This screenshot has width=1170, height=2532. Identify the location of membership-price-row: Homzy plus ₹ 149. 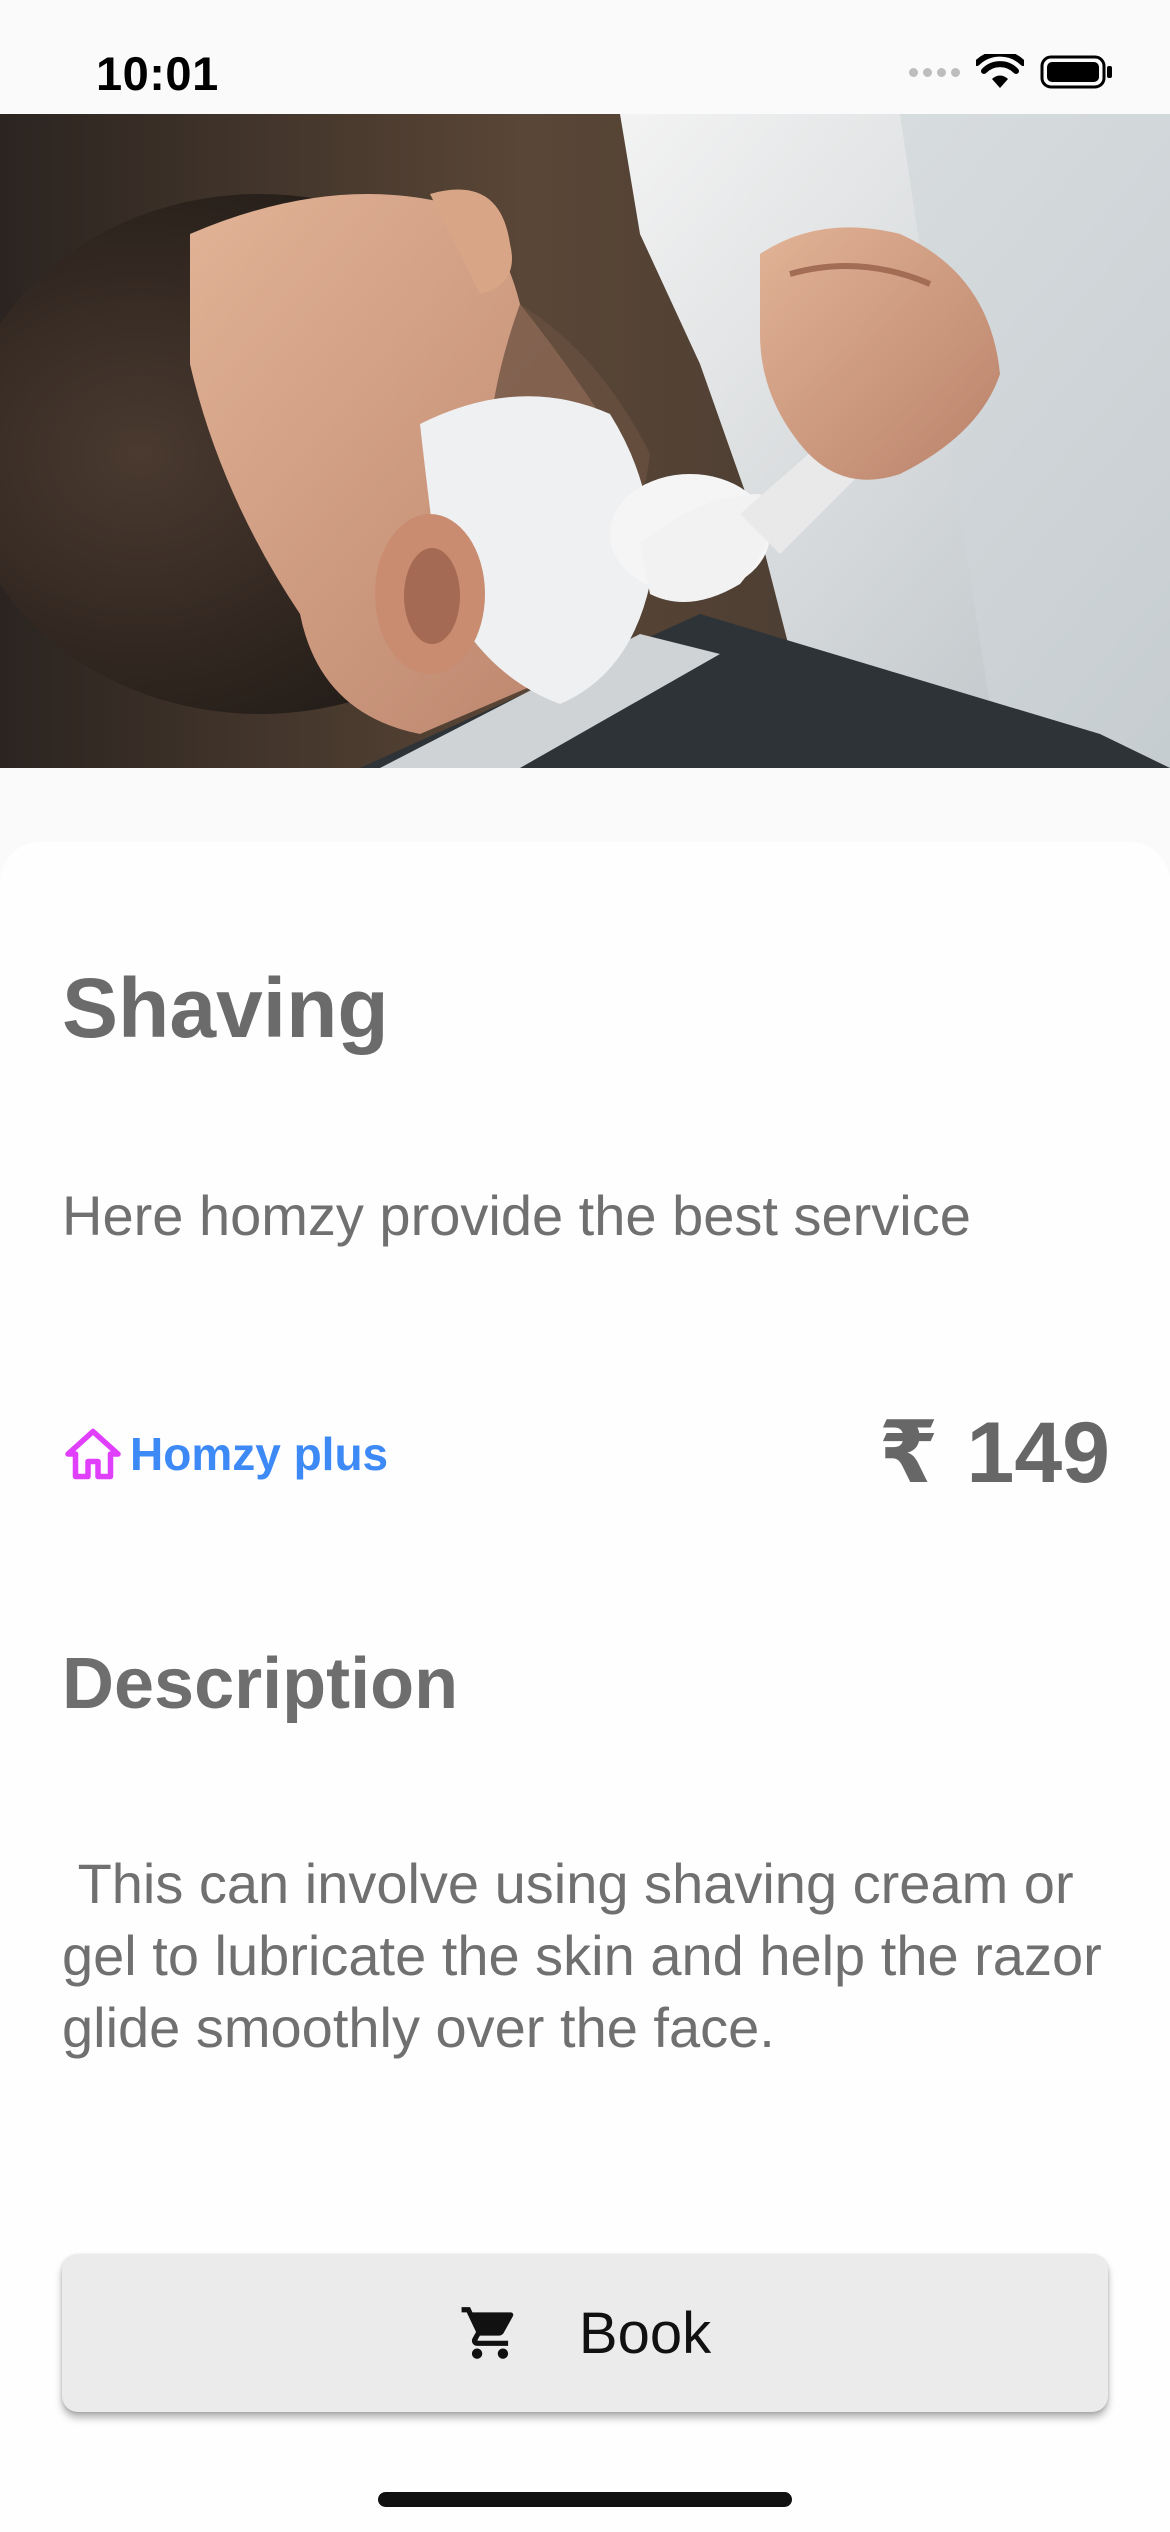
(586, 1455).